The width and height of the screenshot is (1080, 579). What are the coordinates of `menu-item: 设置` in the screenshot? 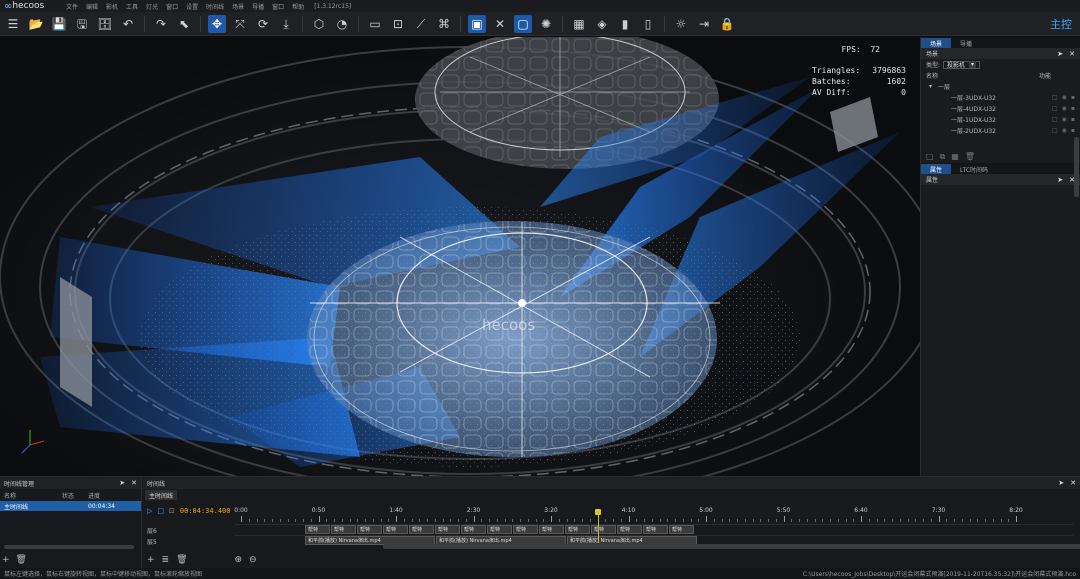 It's located at (192, 6).